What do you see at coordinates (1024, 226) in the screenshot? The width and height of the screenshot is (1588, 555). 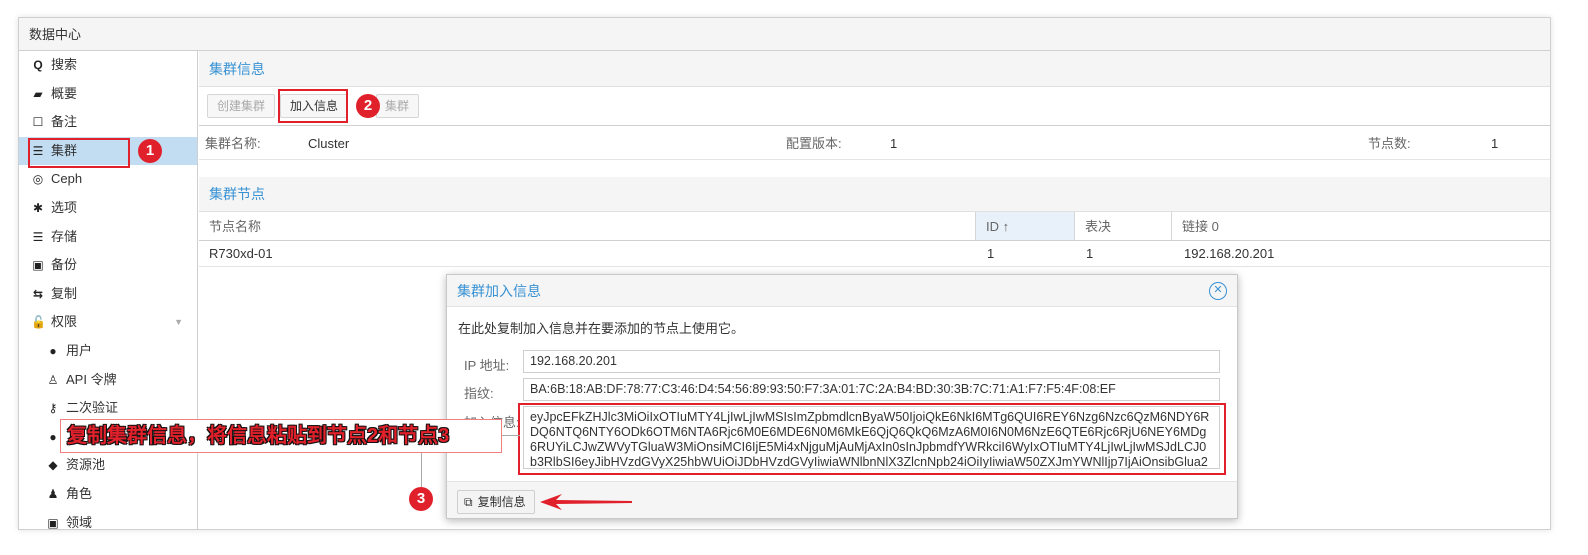 I see `column-id: ID ↑` at bounding box center [1024, 226].